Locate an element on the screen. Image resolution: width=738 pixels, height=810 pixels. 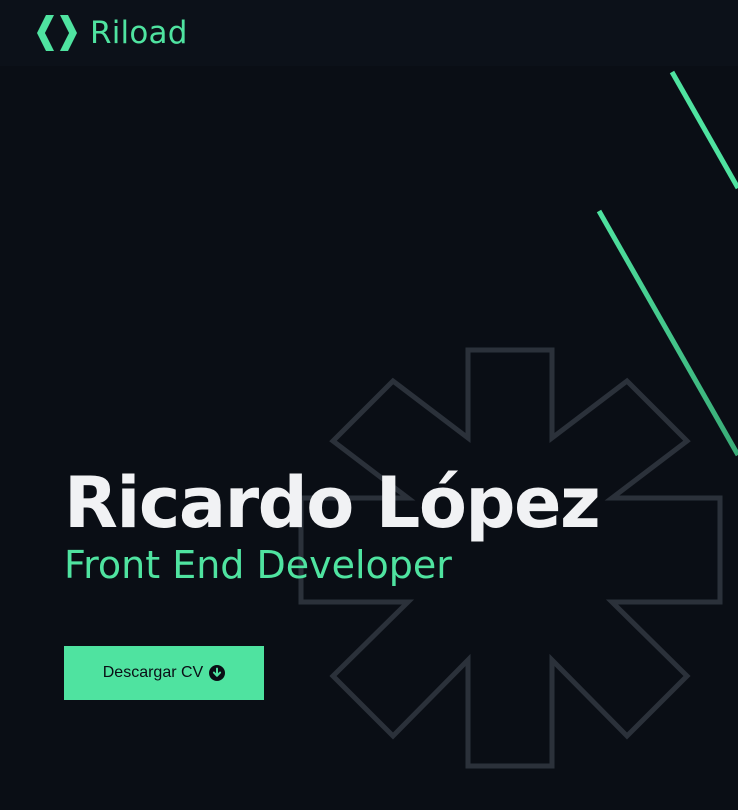
hero-section: Ricardo López Front End Developer is located at coordinates (332, 523).